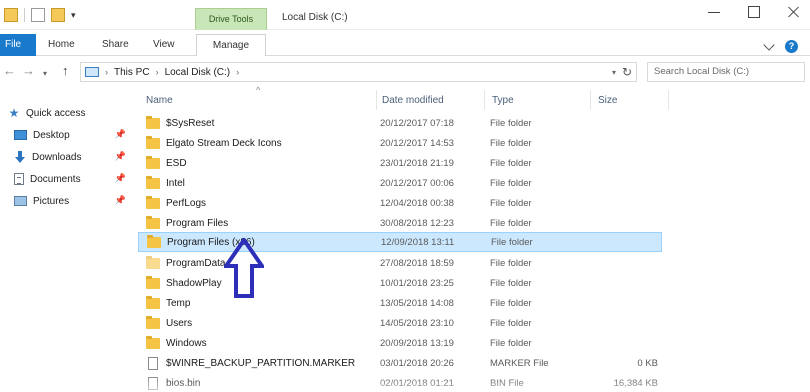  I want to click on table-row: Windows 20/09/2018 13:19 File folder, so click(399, 344).